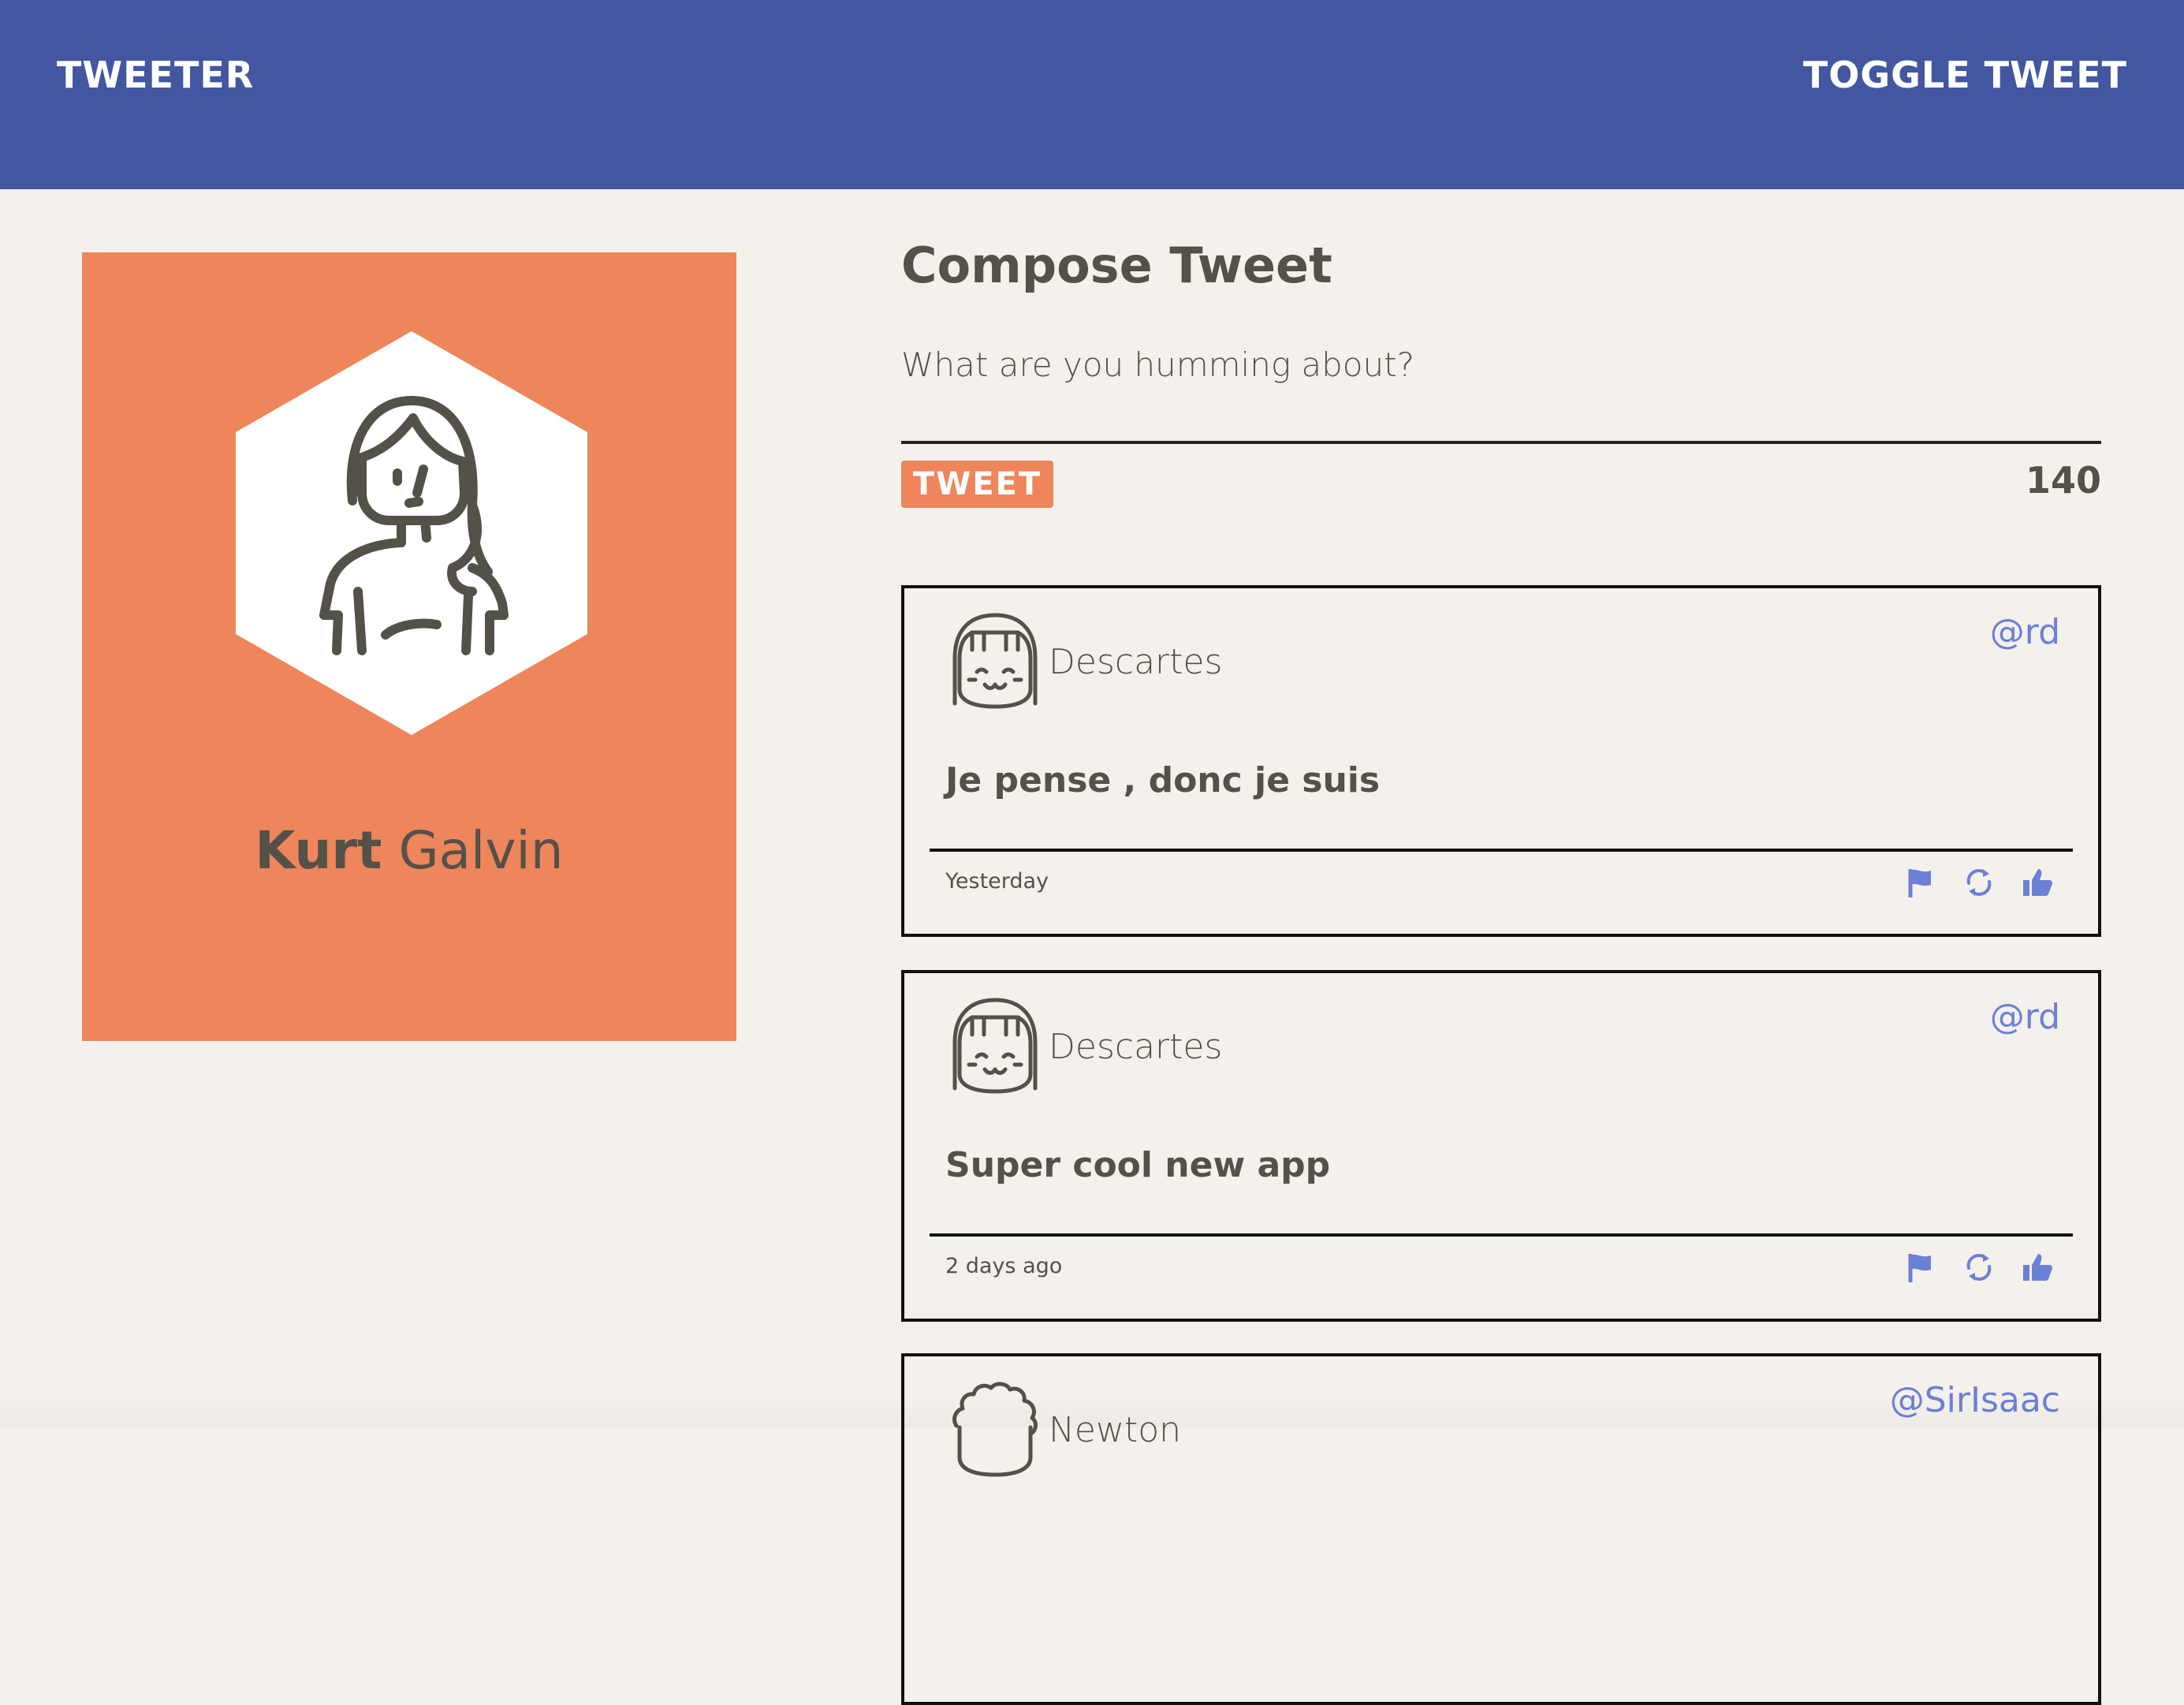 The width and height of the screenshot is (2184, 1705). Describe the element at coordinates (1092, 94) in the screenshot. I see `top-nav: TWEETER TOGGLE TWEET` at that location.